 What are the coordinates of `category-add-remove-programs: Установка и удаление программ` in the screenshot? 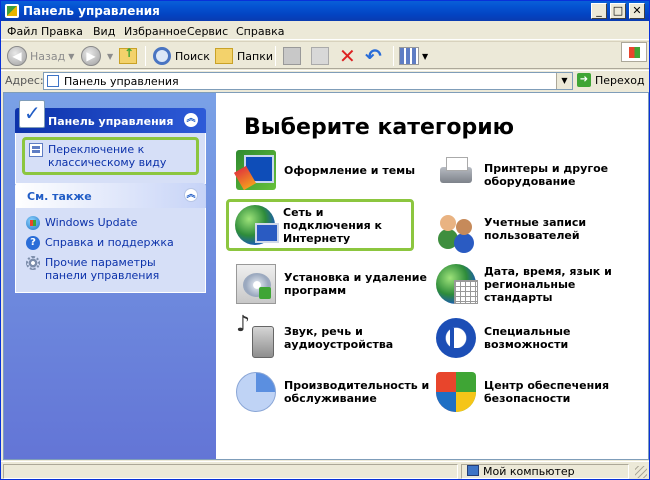 It's located at (336, 284).